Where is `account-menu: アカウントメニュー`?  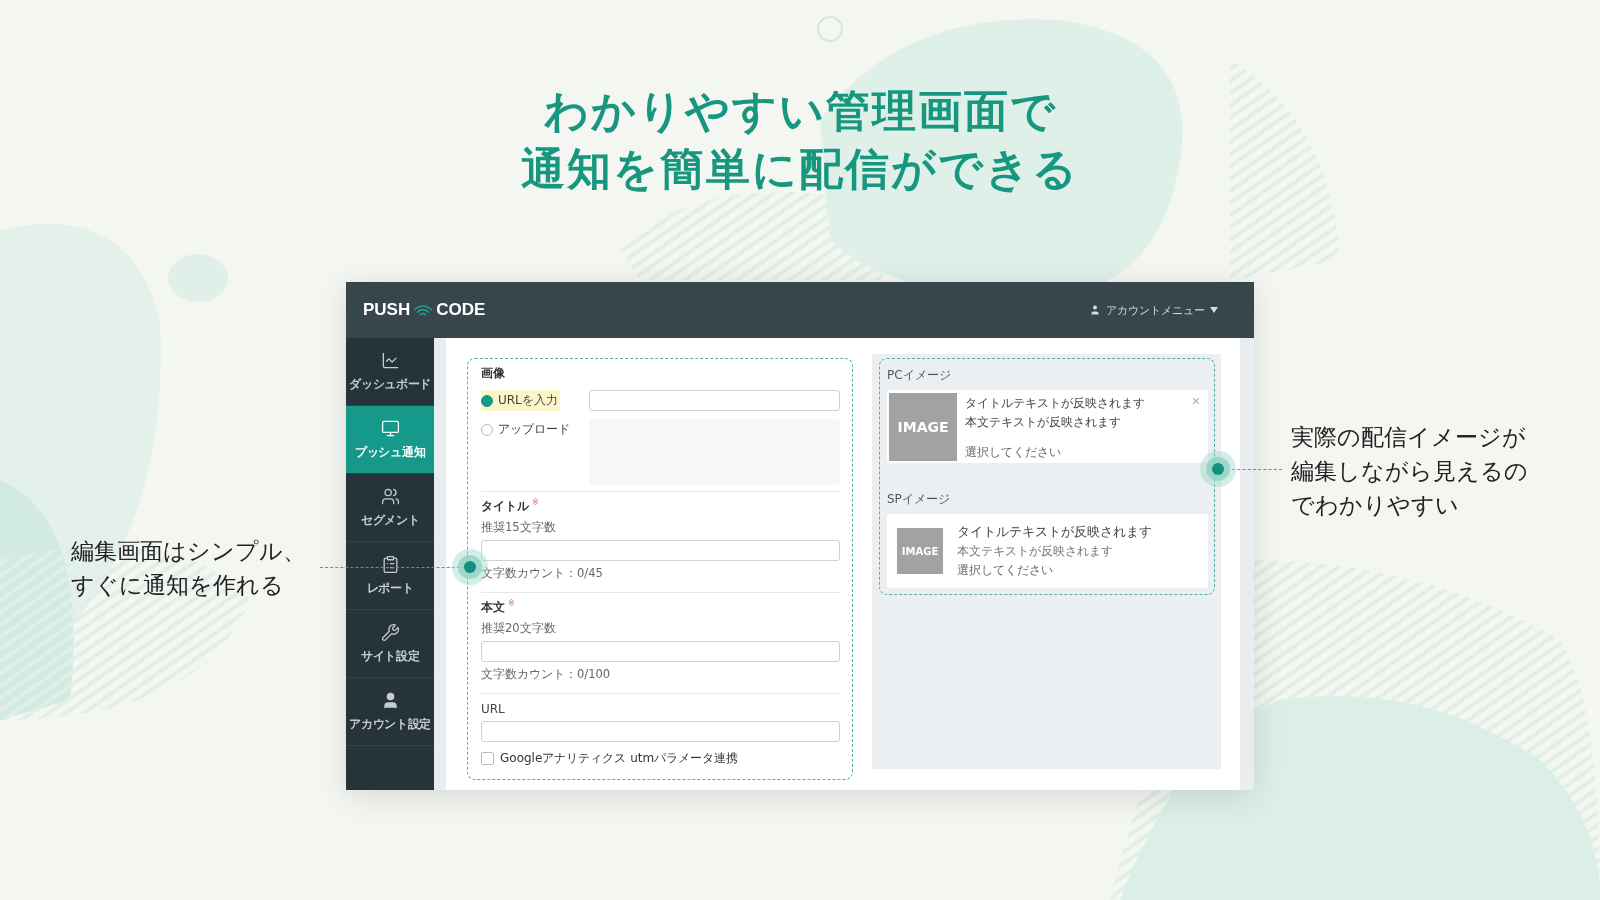 account-menu: アカウントメニュー is located at coordinates (1153, 310).